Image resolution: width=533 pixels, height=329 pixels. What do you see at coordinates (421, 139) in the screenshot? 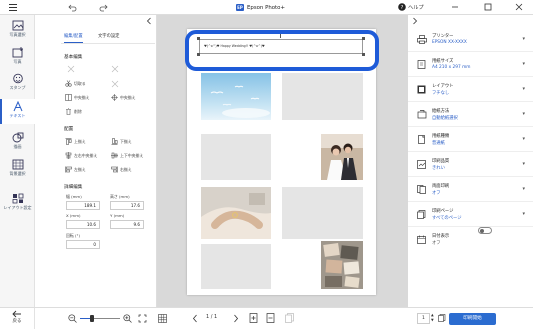
I see `paper-type-icon` at bounding box center [421, 139].